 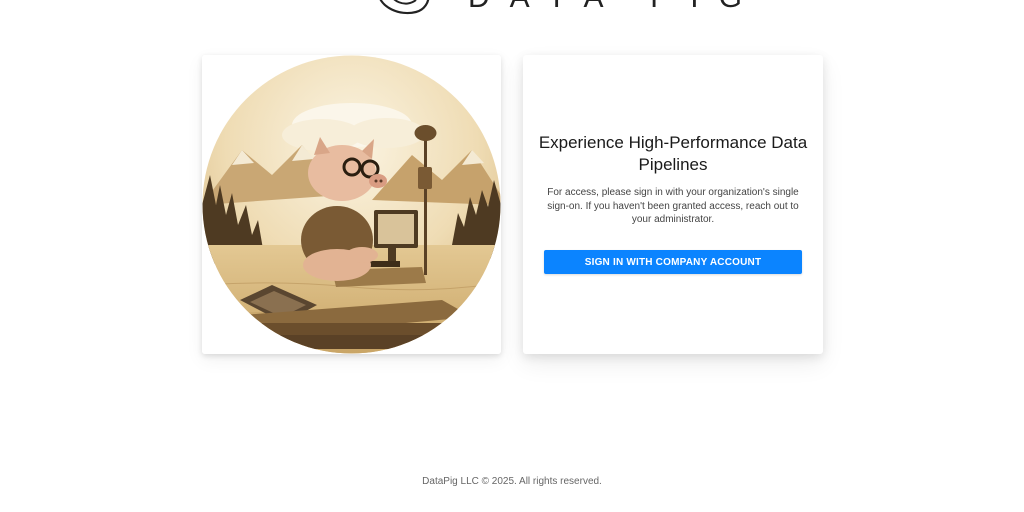 I want to click on brand-wordmark: DATA PIG, so click(x=615, y=9).